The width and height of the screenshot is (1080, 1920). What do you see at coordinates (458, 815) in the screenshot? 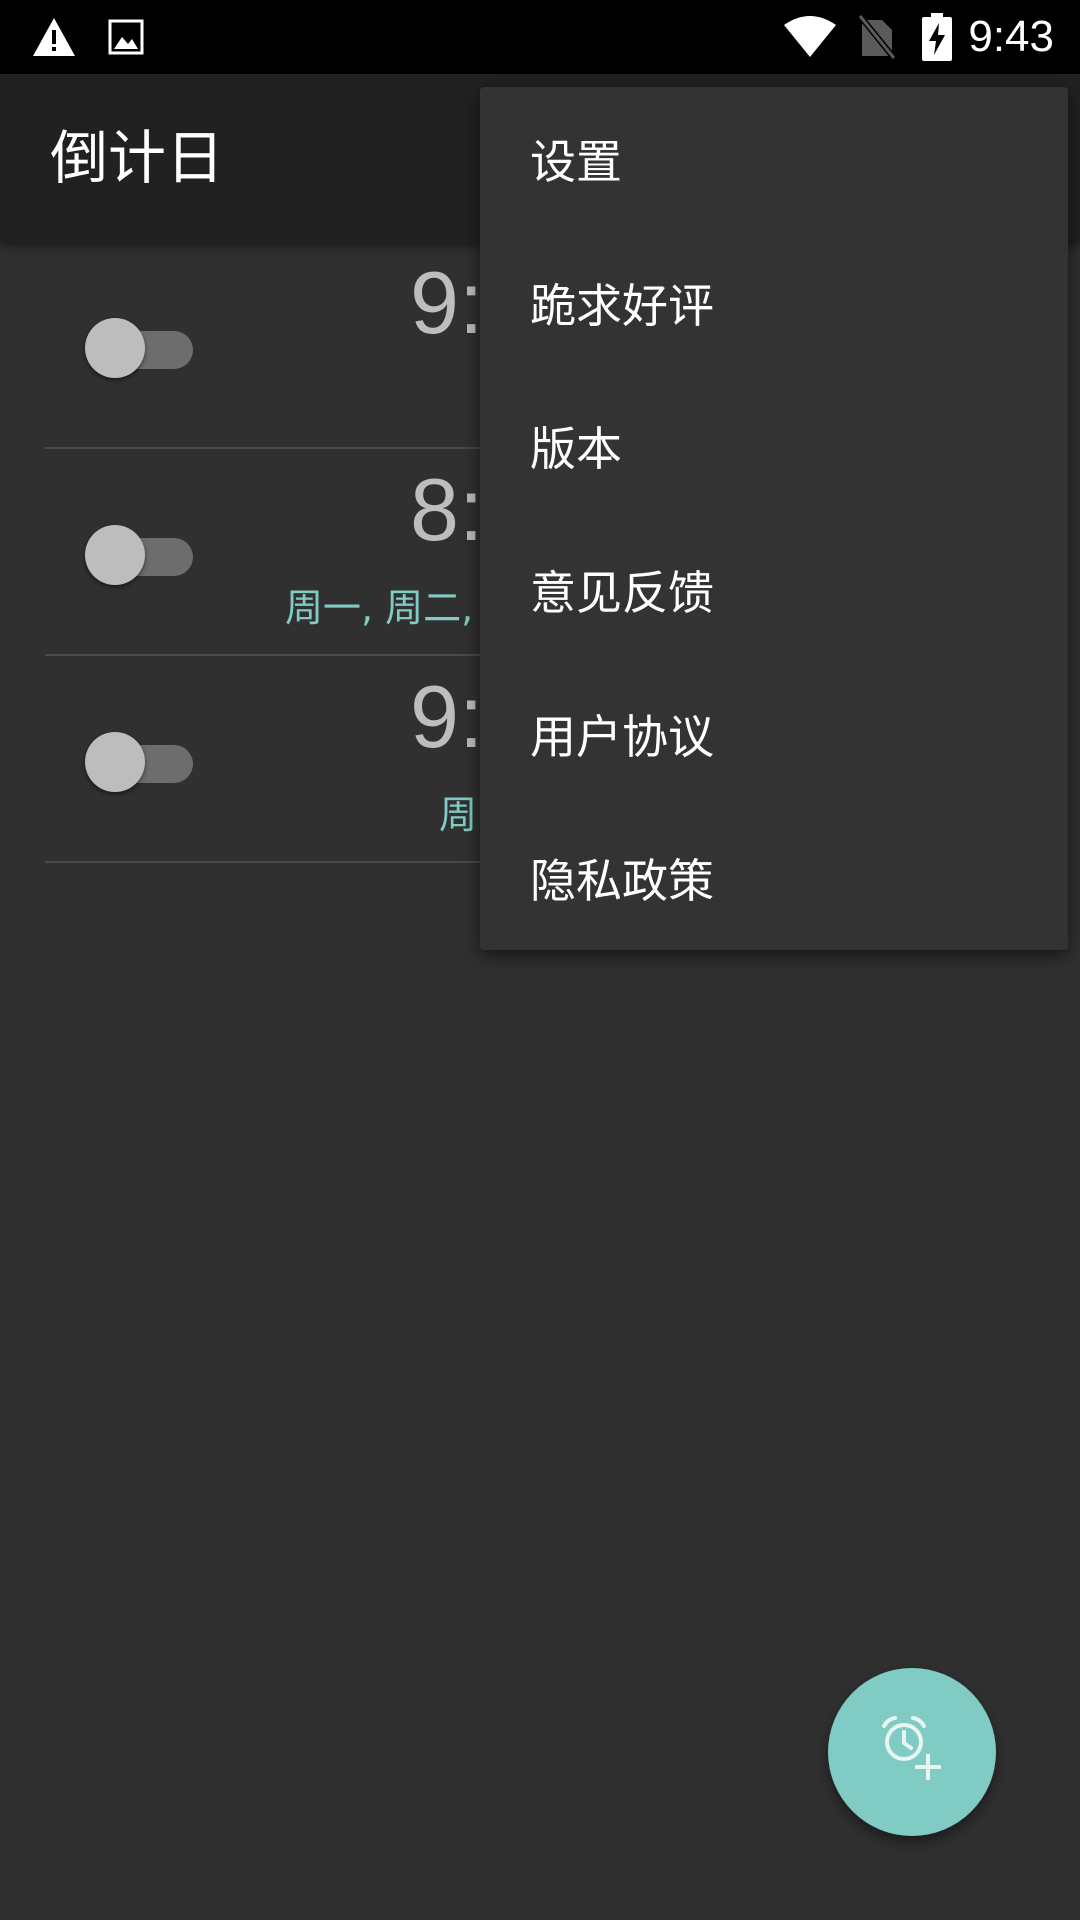
I see `alarm-days: 周` at bounding box center [458, 815].